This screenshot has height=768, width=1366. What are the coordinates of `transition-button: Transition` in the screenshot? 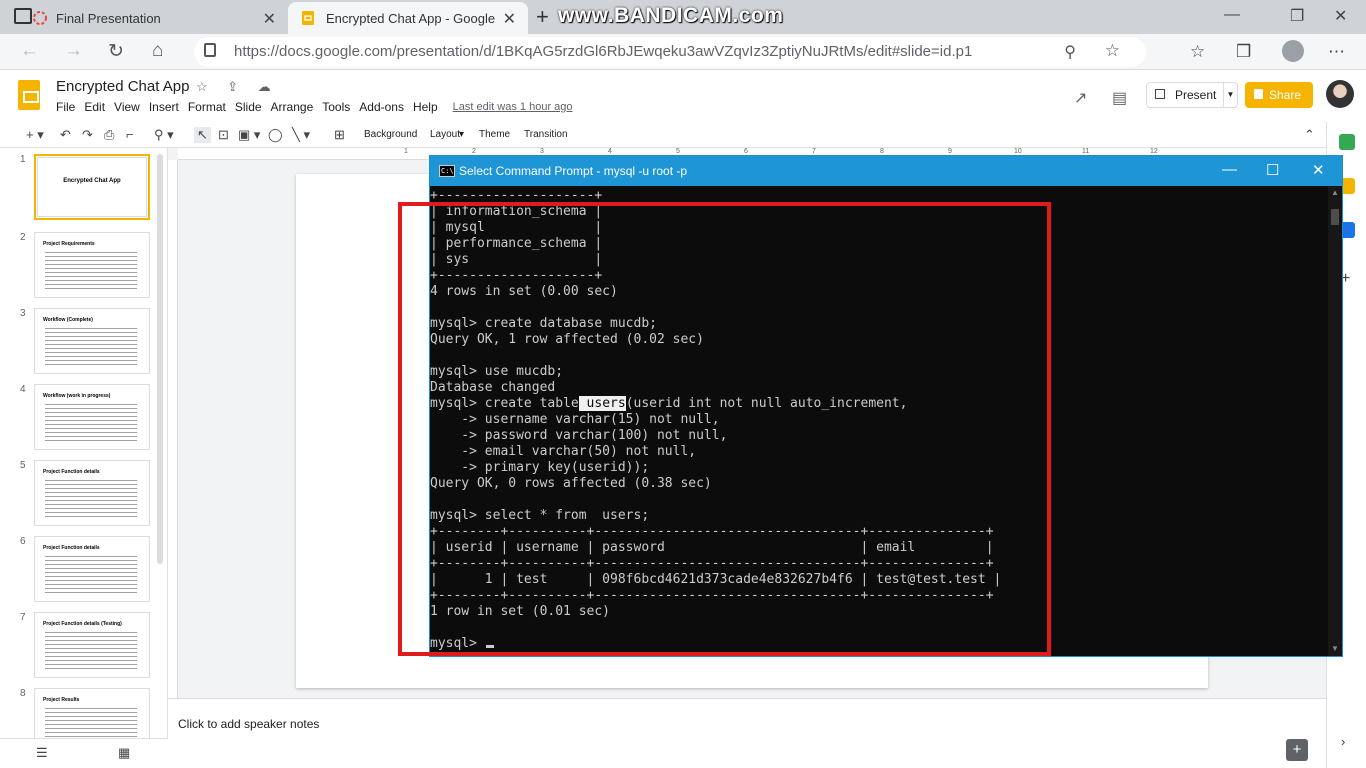 It's located at (546, 134).